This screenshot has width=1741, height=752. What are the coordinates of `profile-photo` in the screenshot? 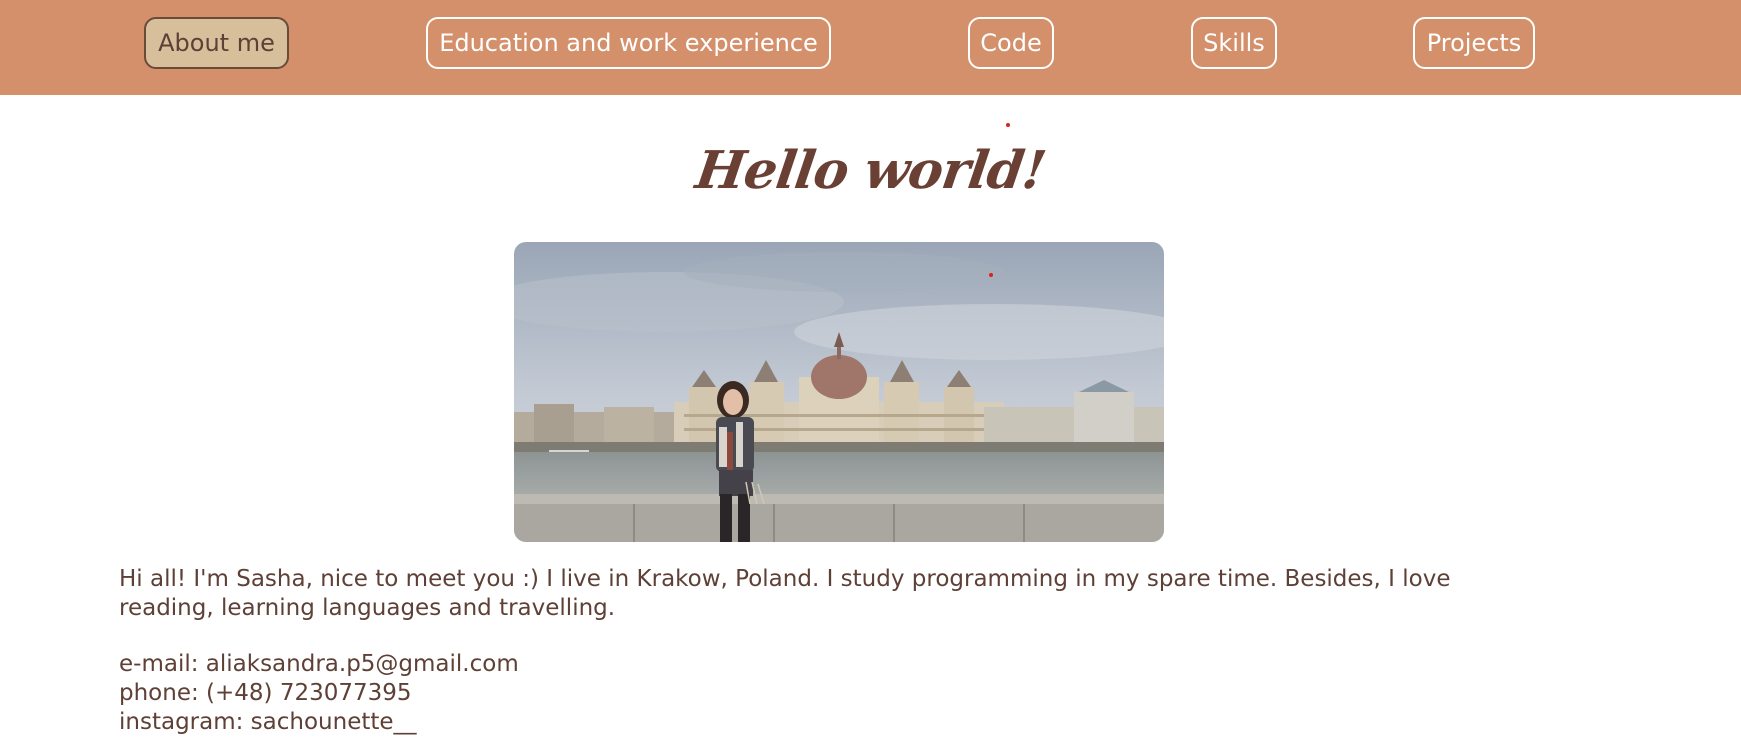 It's located at (839, 392).